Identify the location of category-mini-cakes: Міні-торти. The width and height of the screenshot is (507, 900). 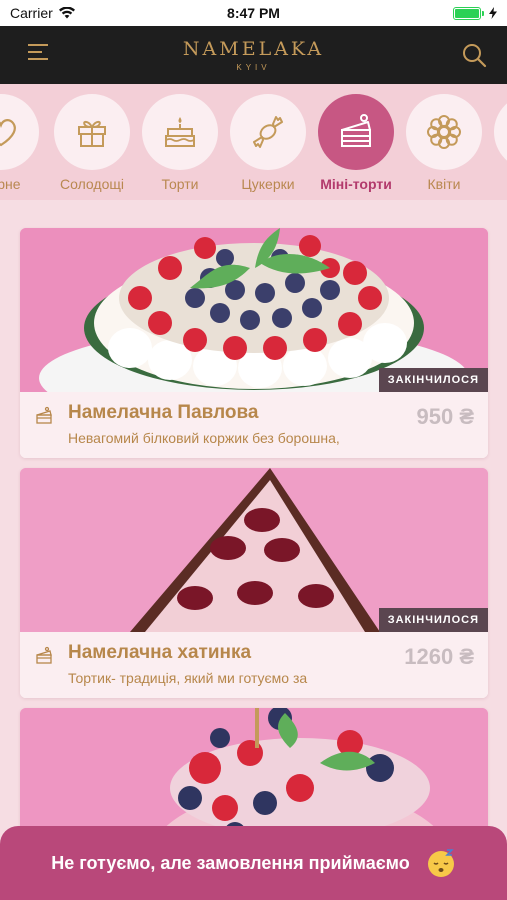
(356, 143).